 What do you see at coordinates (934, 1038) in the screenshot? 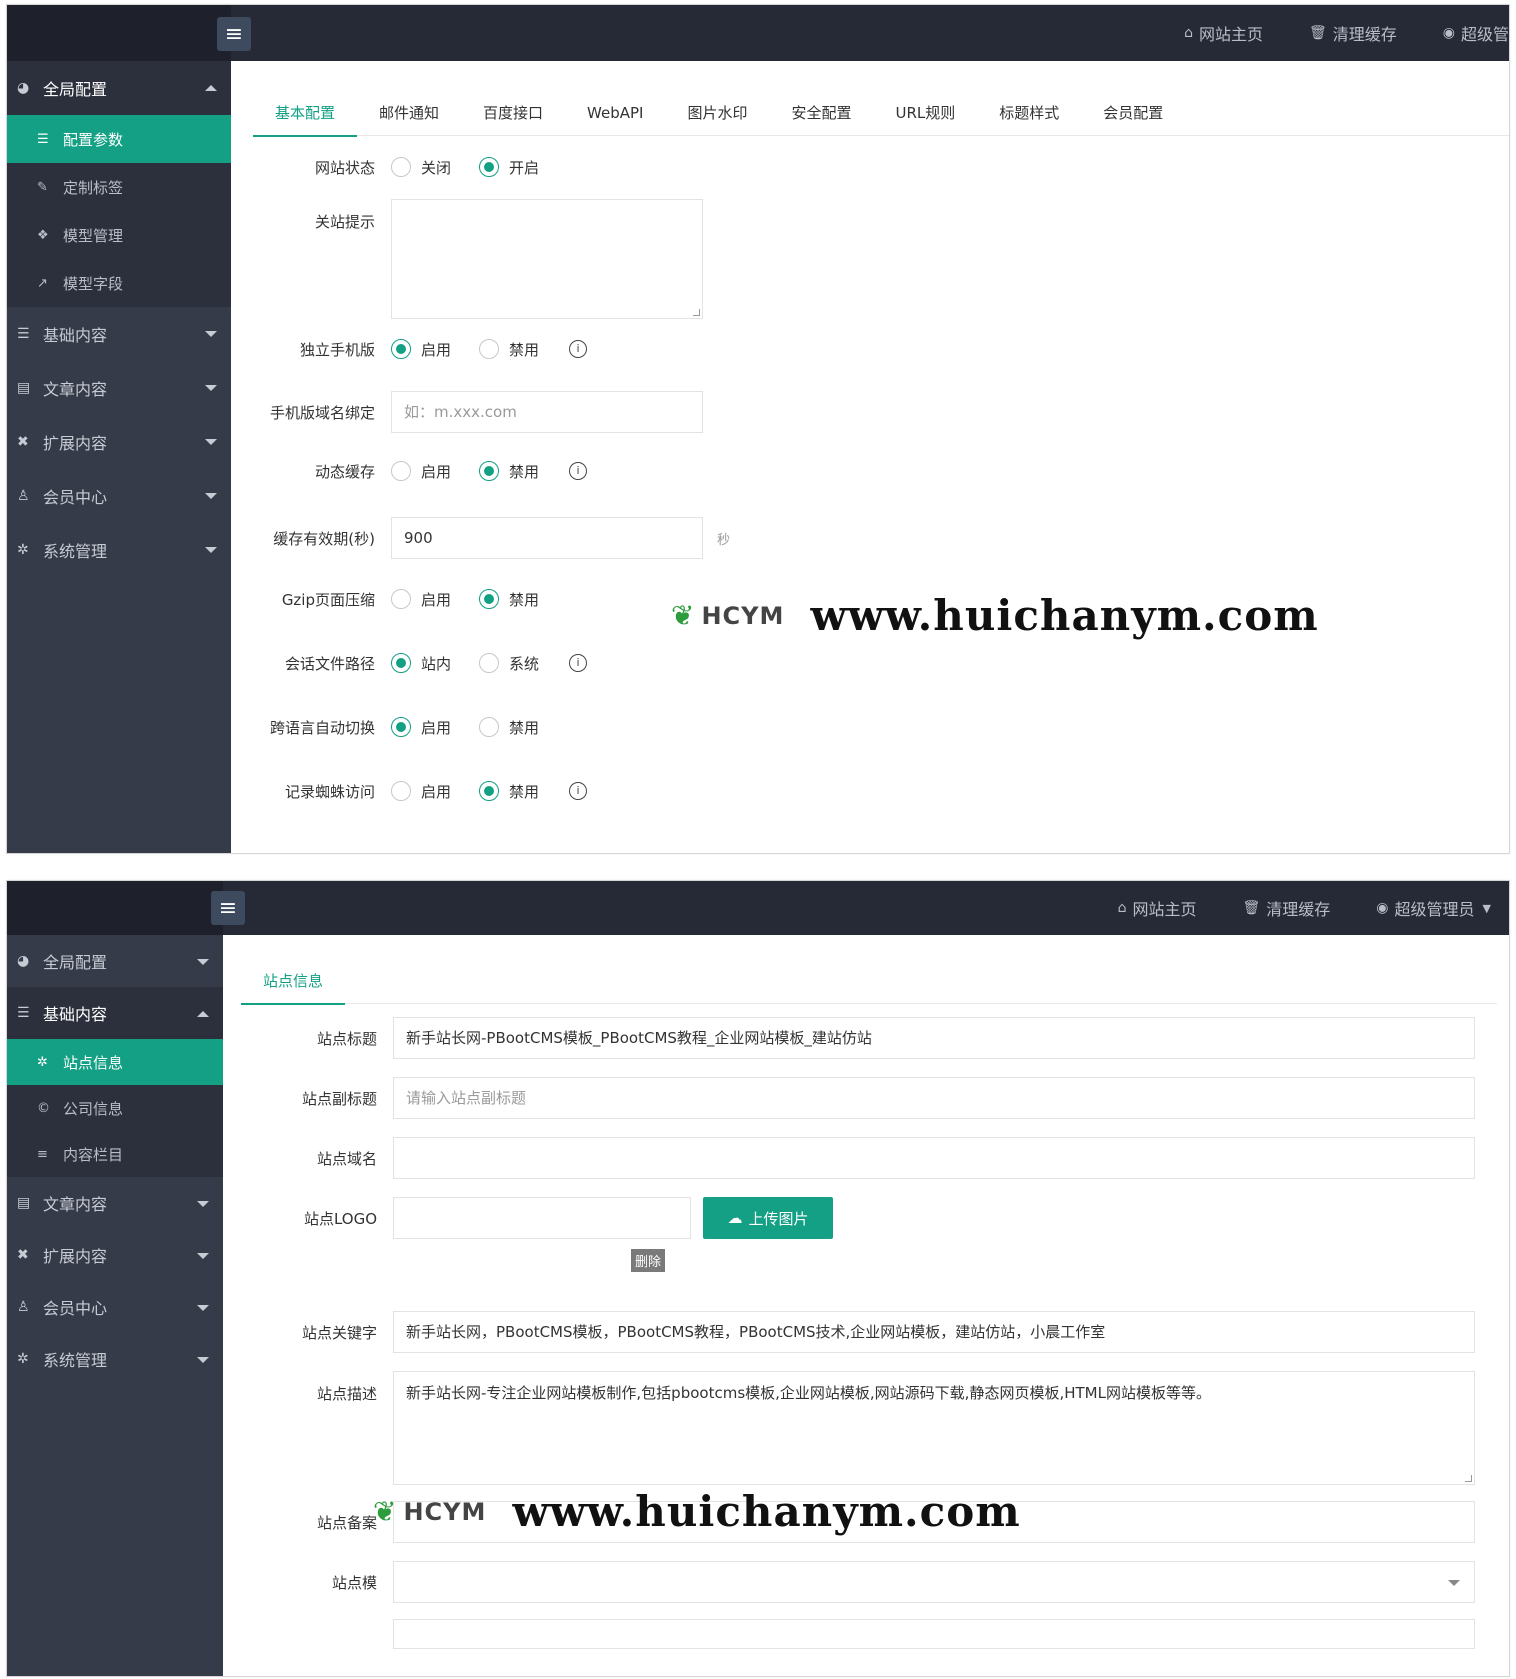
I see `site-title-input: 新手站长网-PBootCMS模板_PBootCMS教程_企业网站模板_建站仿站` at bounding box center [934, 1038].